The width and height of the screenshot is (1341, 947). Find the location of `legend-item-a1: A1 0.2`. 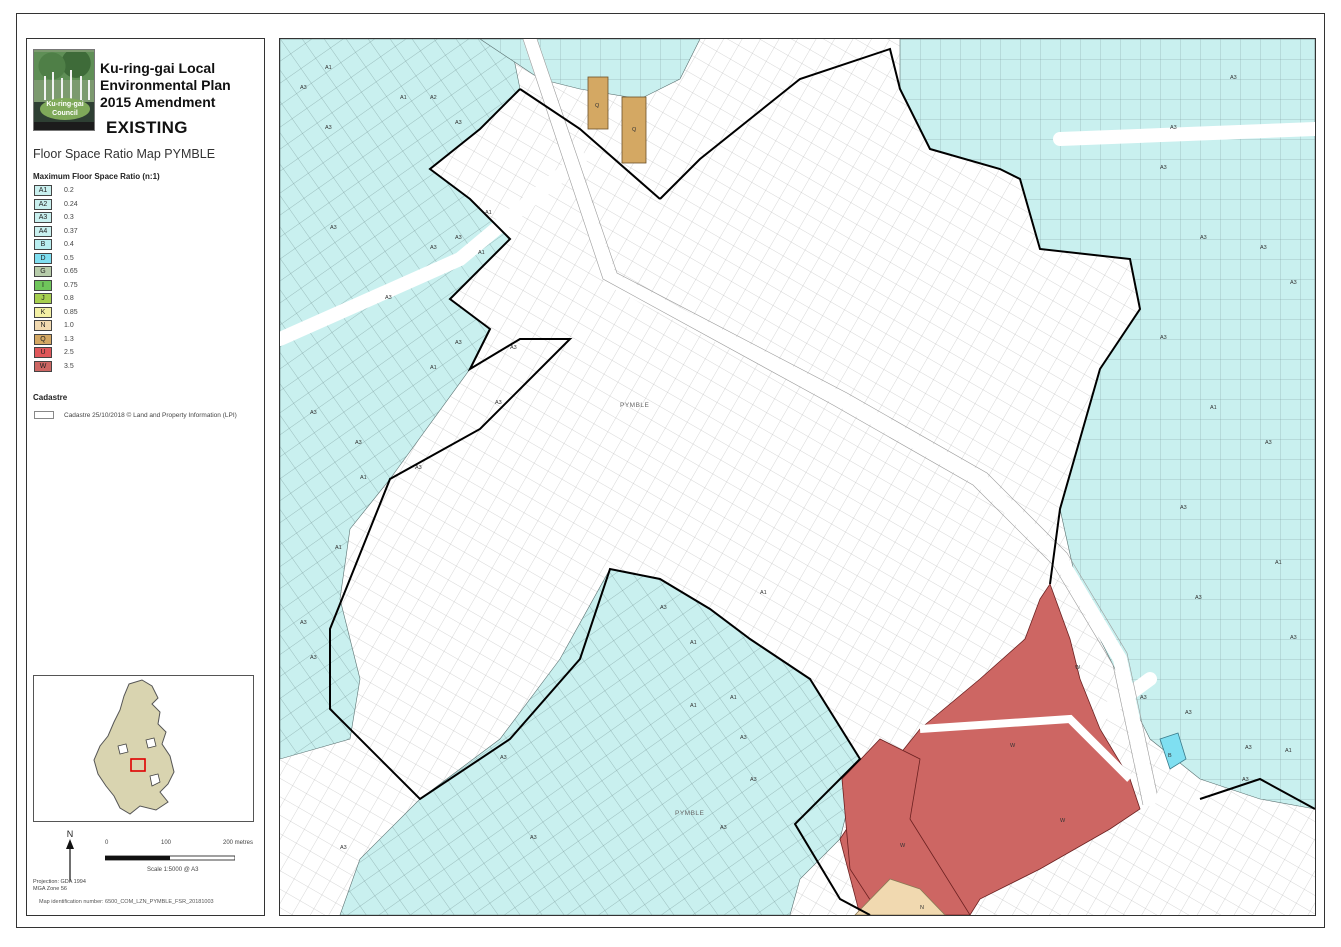

legend-item-a1: A1 0.2 is located at coordinates (144, 191).